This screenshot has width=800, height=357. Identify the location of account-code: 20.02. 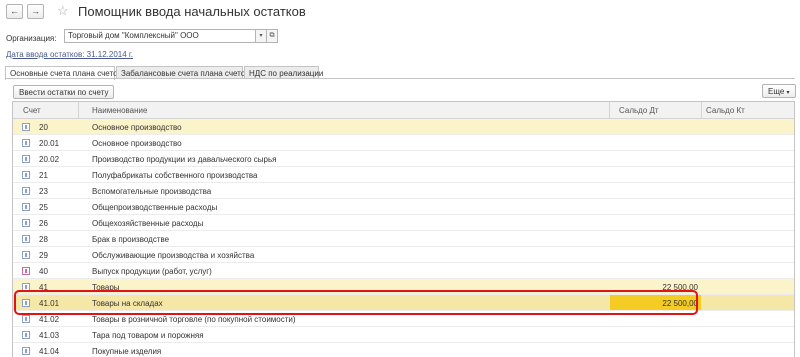
(49, 159).